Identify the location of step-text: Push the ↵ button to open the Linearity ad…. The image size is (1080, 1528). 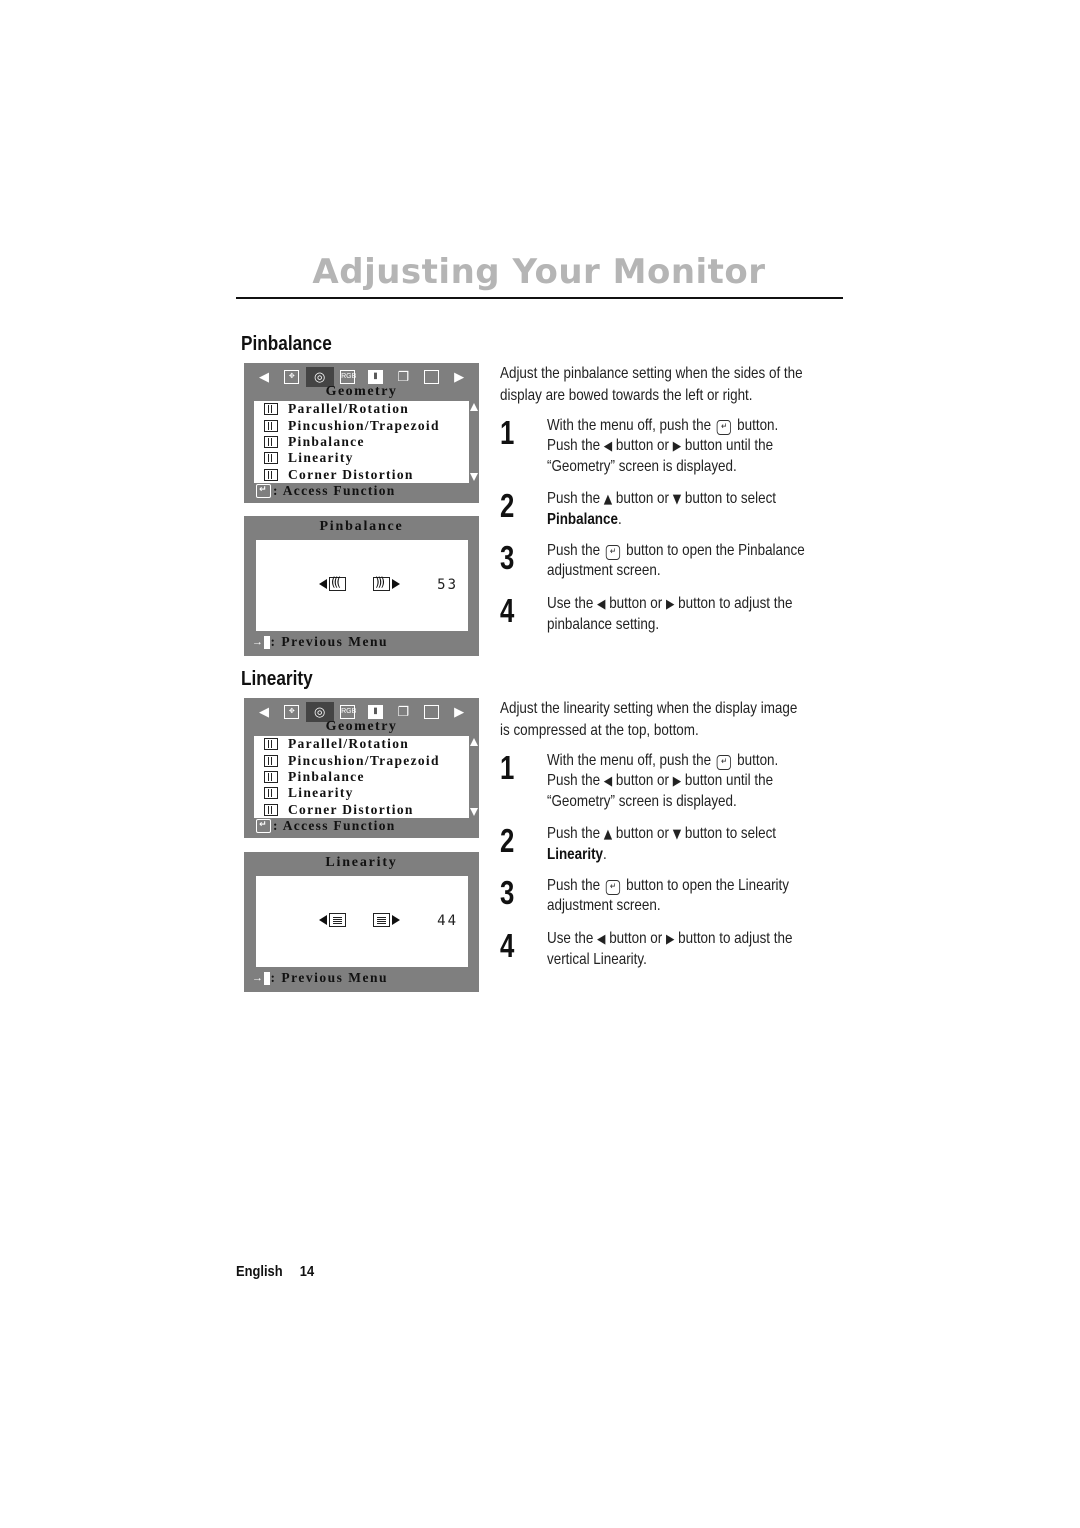
(668, 895).